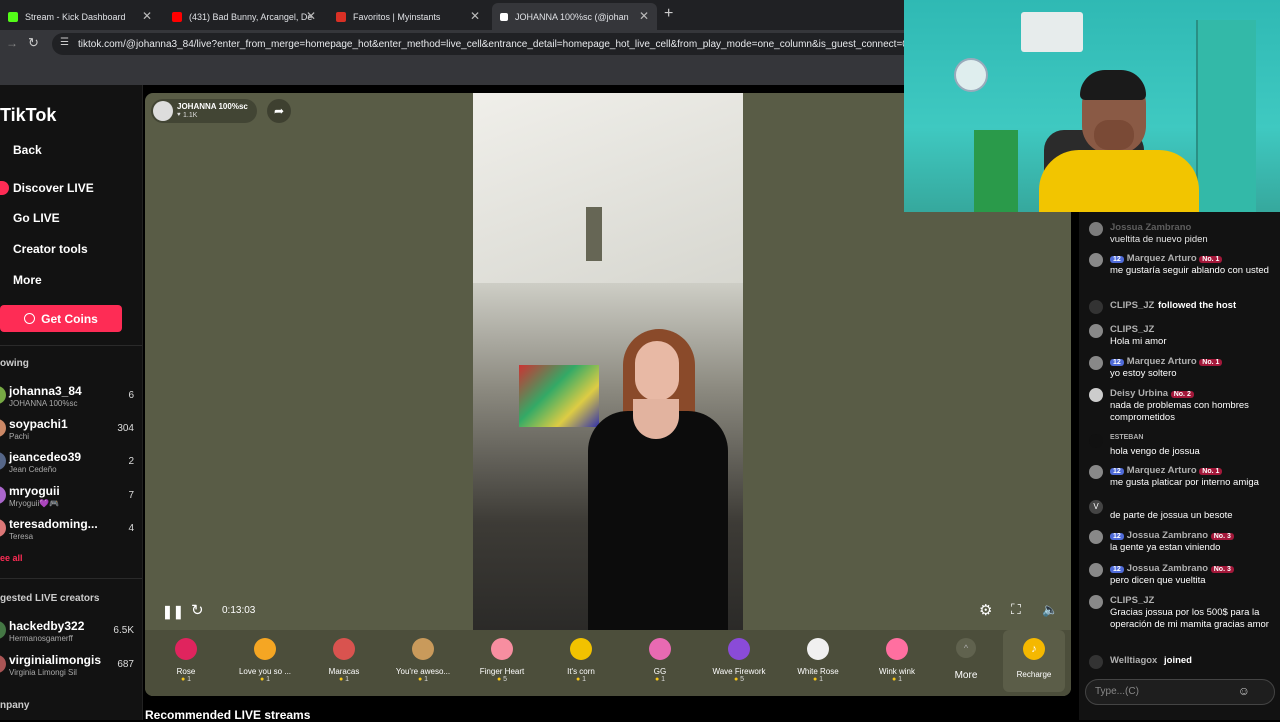  What do you see at coordinates (173, 612) in the screenshot?
I see `pause-icon: ❚❚` at bounding box center [173, 612].